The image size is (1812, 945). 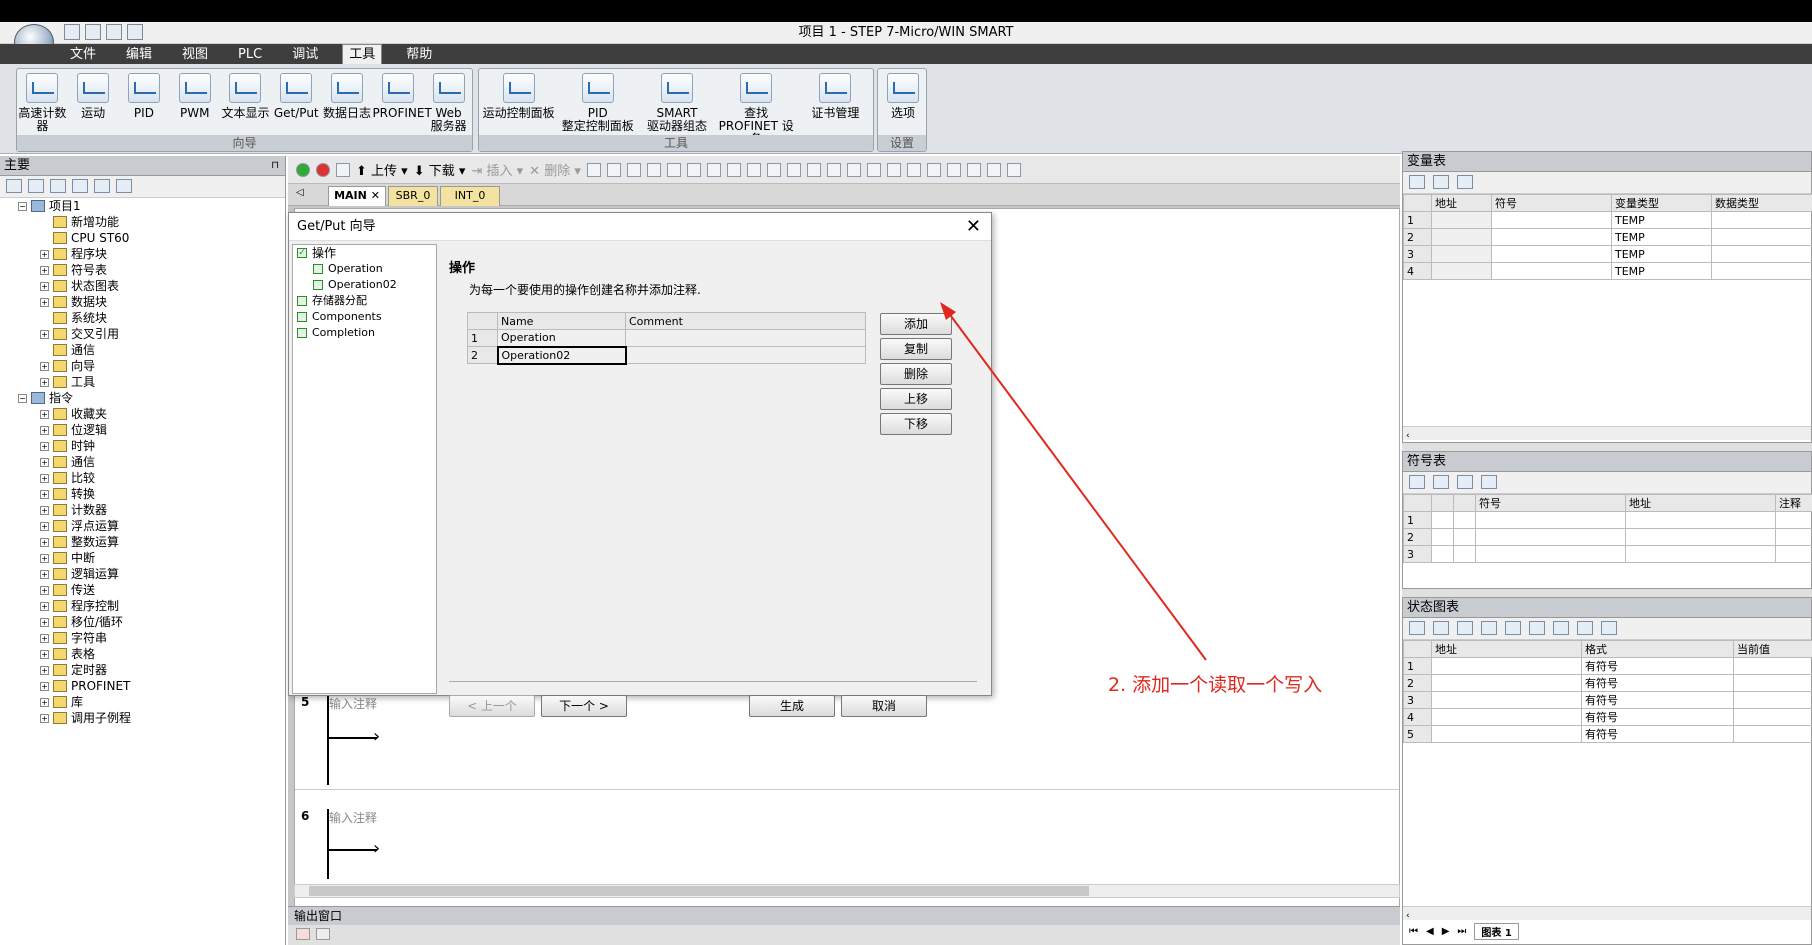 I want to click on arrow-head, so click(x=948, y=311).